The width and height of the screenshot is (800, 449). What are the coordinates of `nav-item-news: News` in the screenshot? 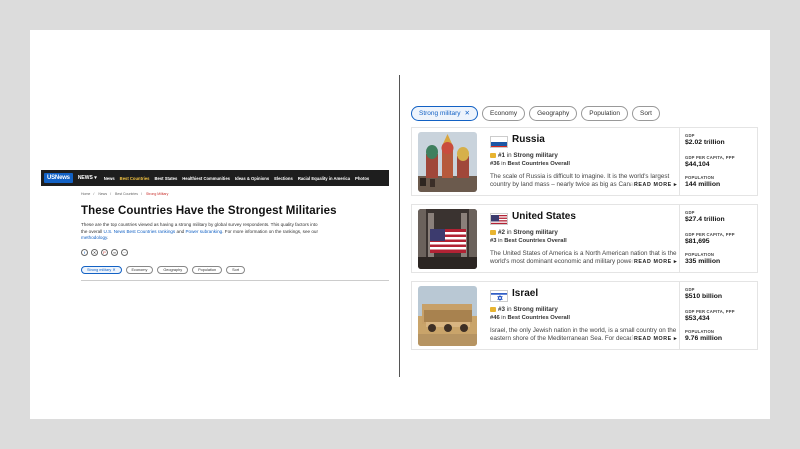 It's located at (109, 178).